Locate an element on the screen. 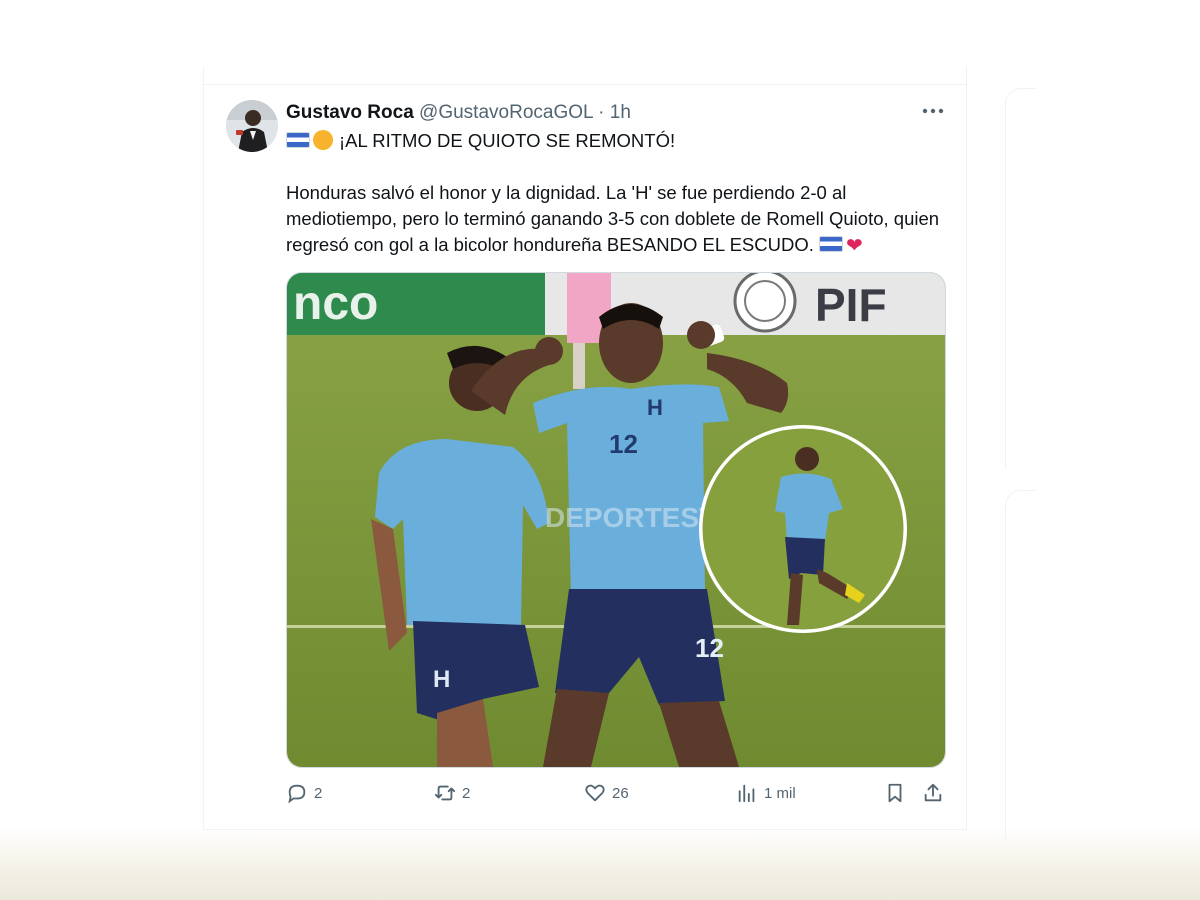 This screenshot has width=1200, height=900. svg-text: 12 is located at coordinates (709, 648).